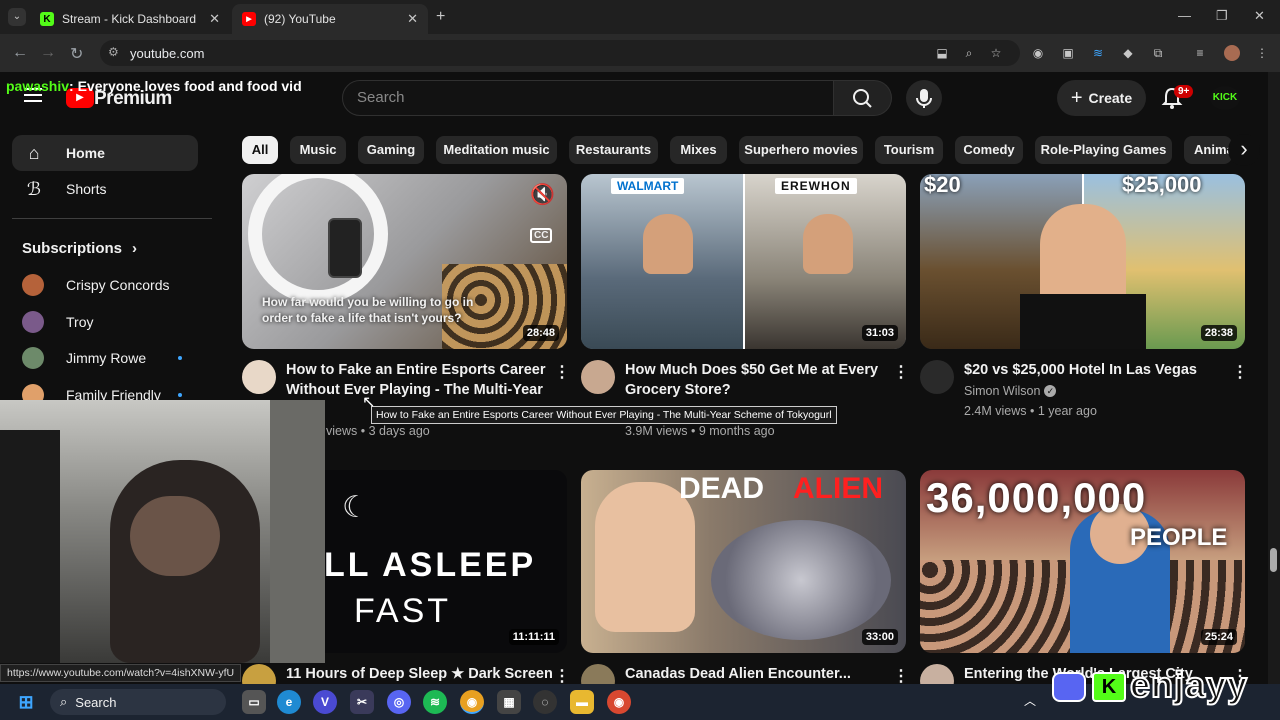  What do you see at coordinates (289, 702) in the screenshot?
I see `edge-icon: e` at bounding box center [289, 702].